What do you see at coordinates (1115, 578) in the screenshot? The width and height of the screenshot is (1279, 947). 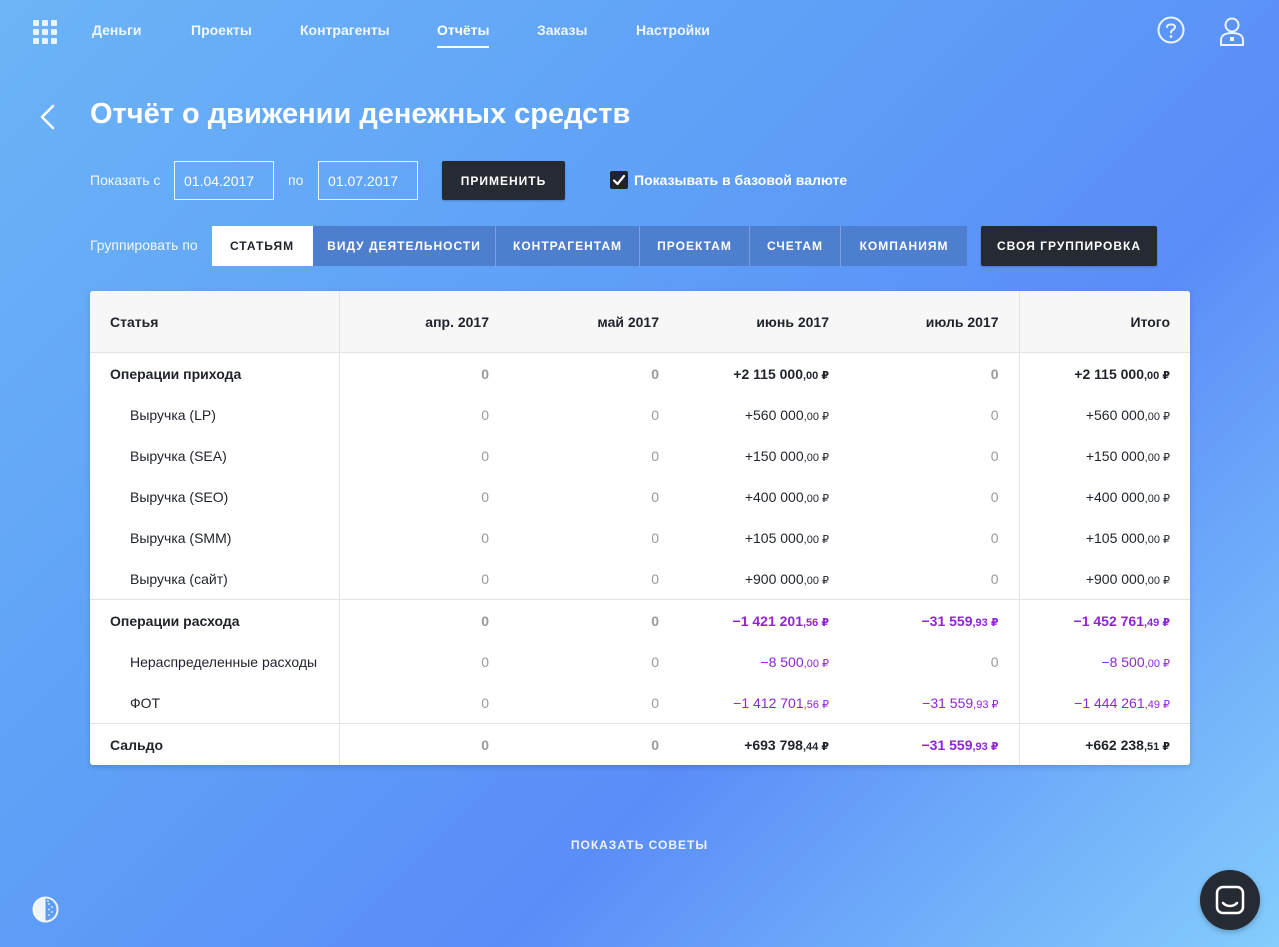 I see `cell-amount: +900 000` at bounding box center [1115, 578].